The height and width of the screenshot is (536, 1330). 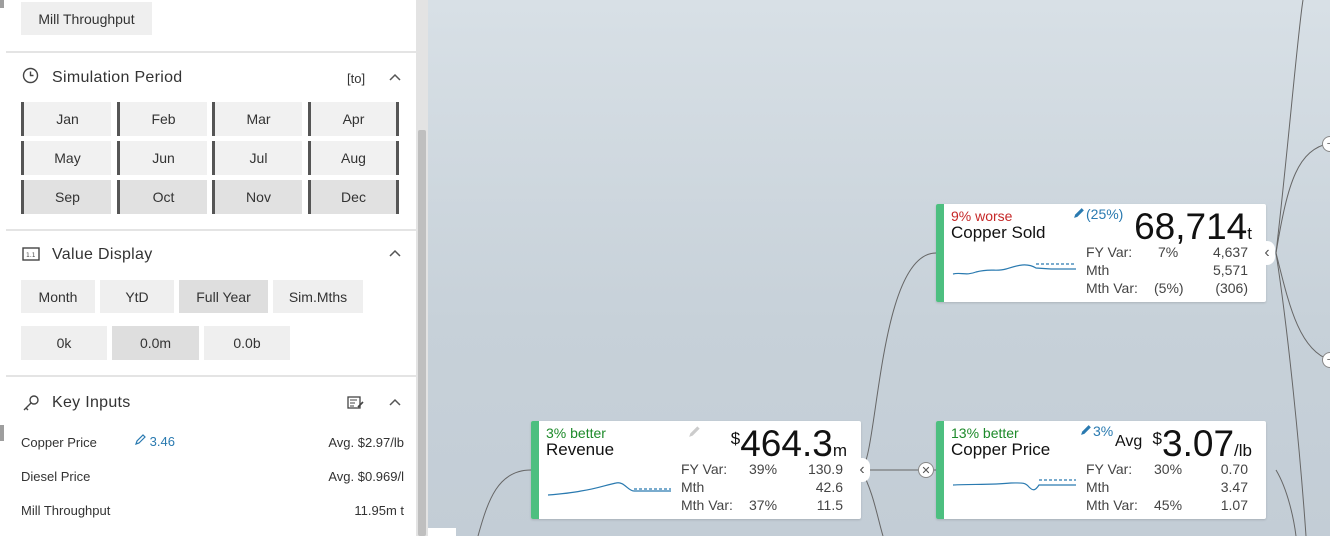 I want to click on fy-var-value: 130.9, so click(x=825, y=469).